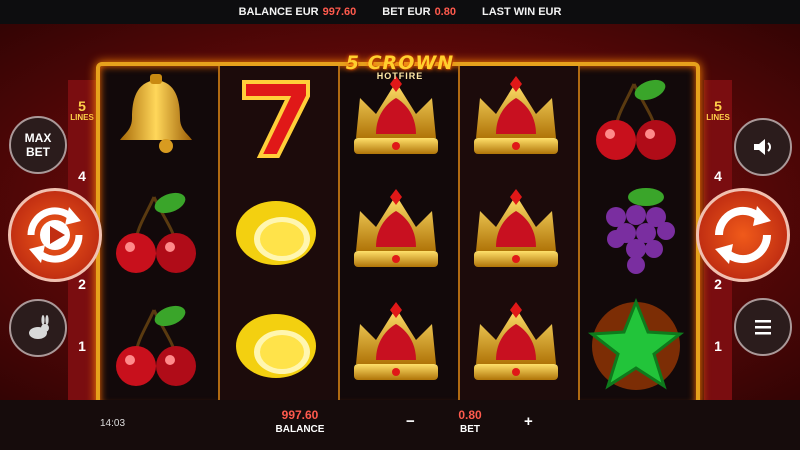 The width and height of the screenshot is (800, 450). I want to click on star-icon, so click(636, 343).